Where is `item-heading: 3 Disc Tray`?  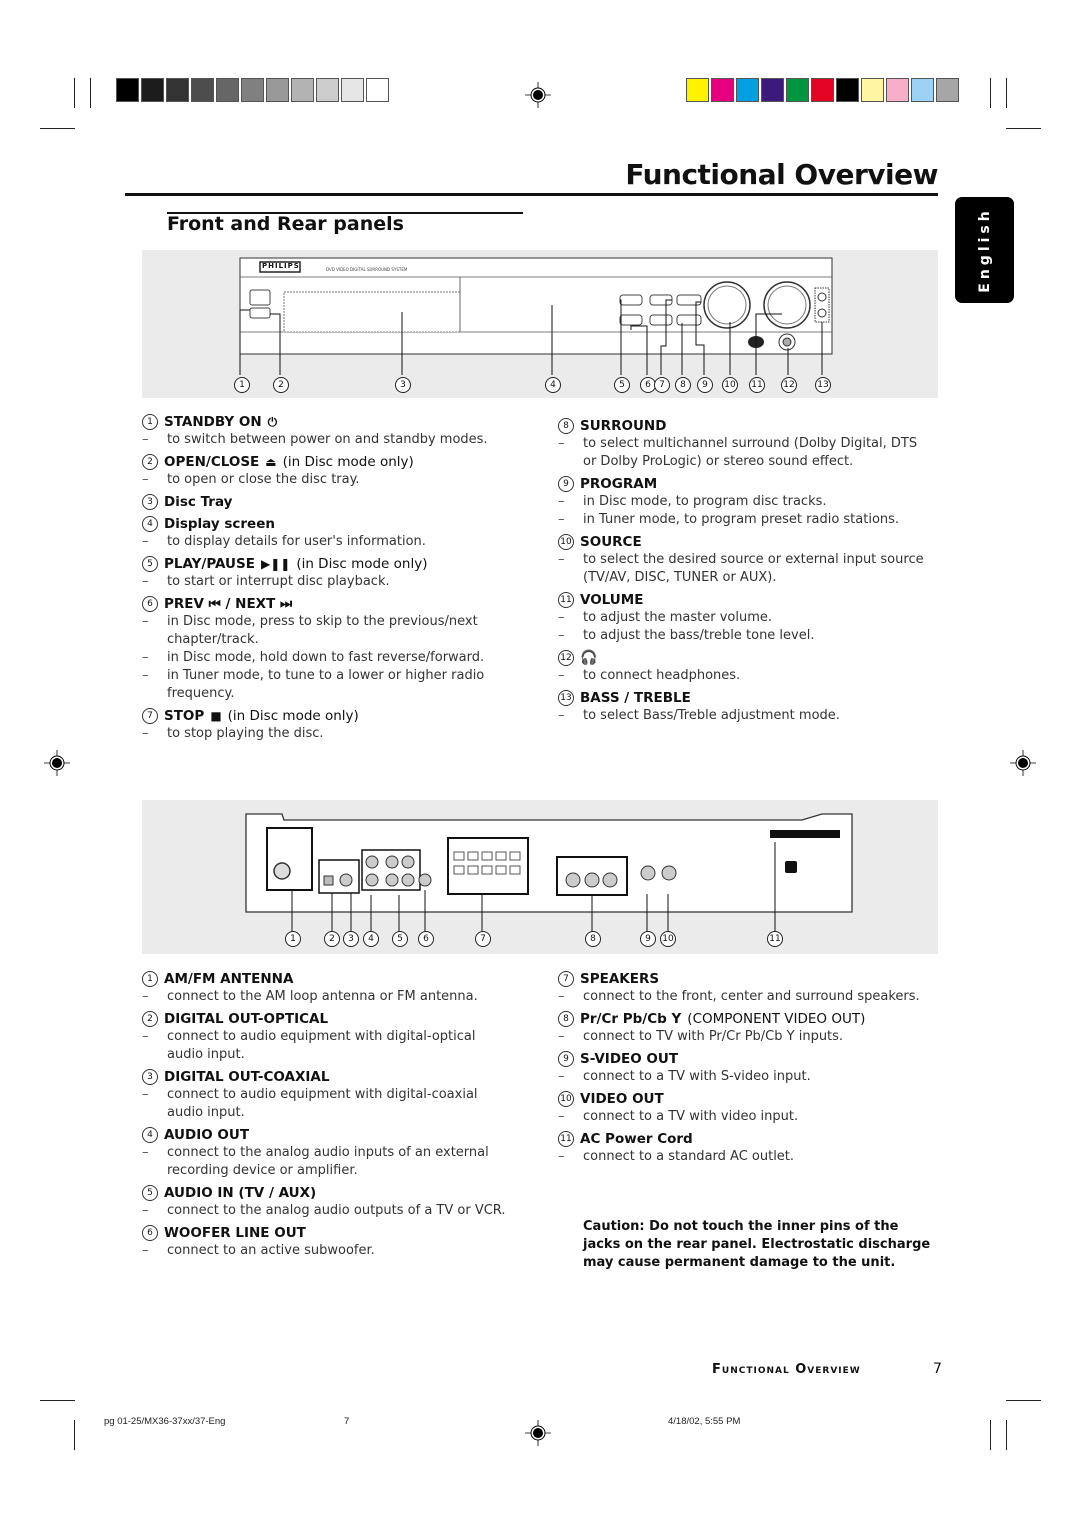
item-heading: 3 Disc Tray is located at coordinates (327, 502).